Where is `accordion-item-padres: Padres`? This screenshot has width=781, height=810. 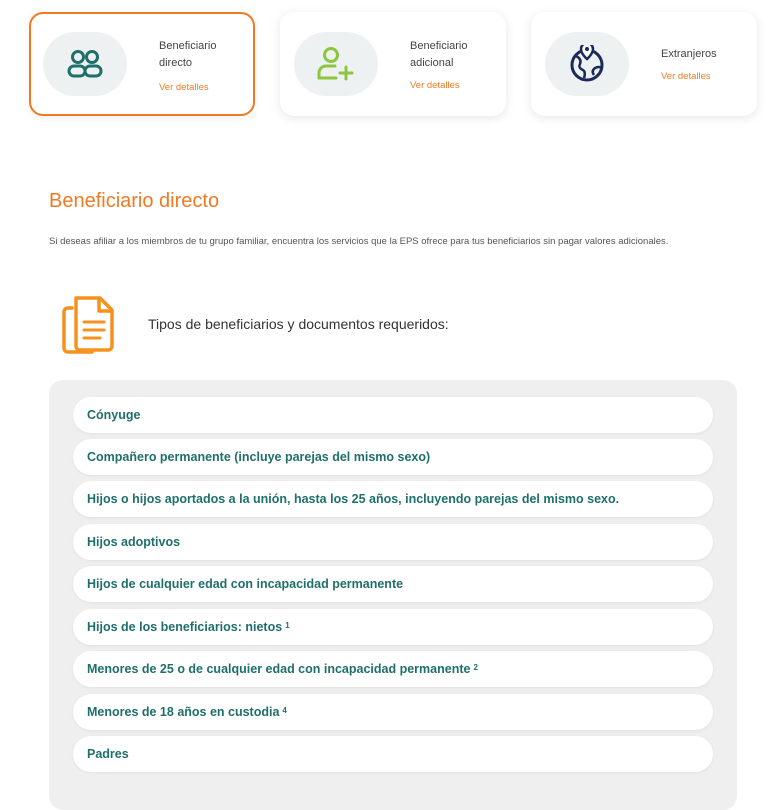
accordion-item-padres: Padres is located at coordinates (393, 754).